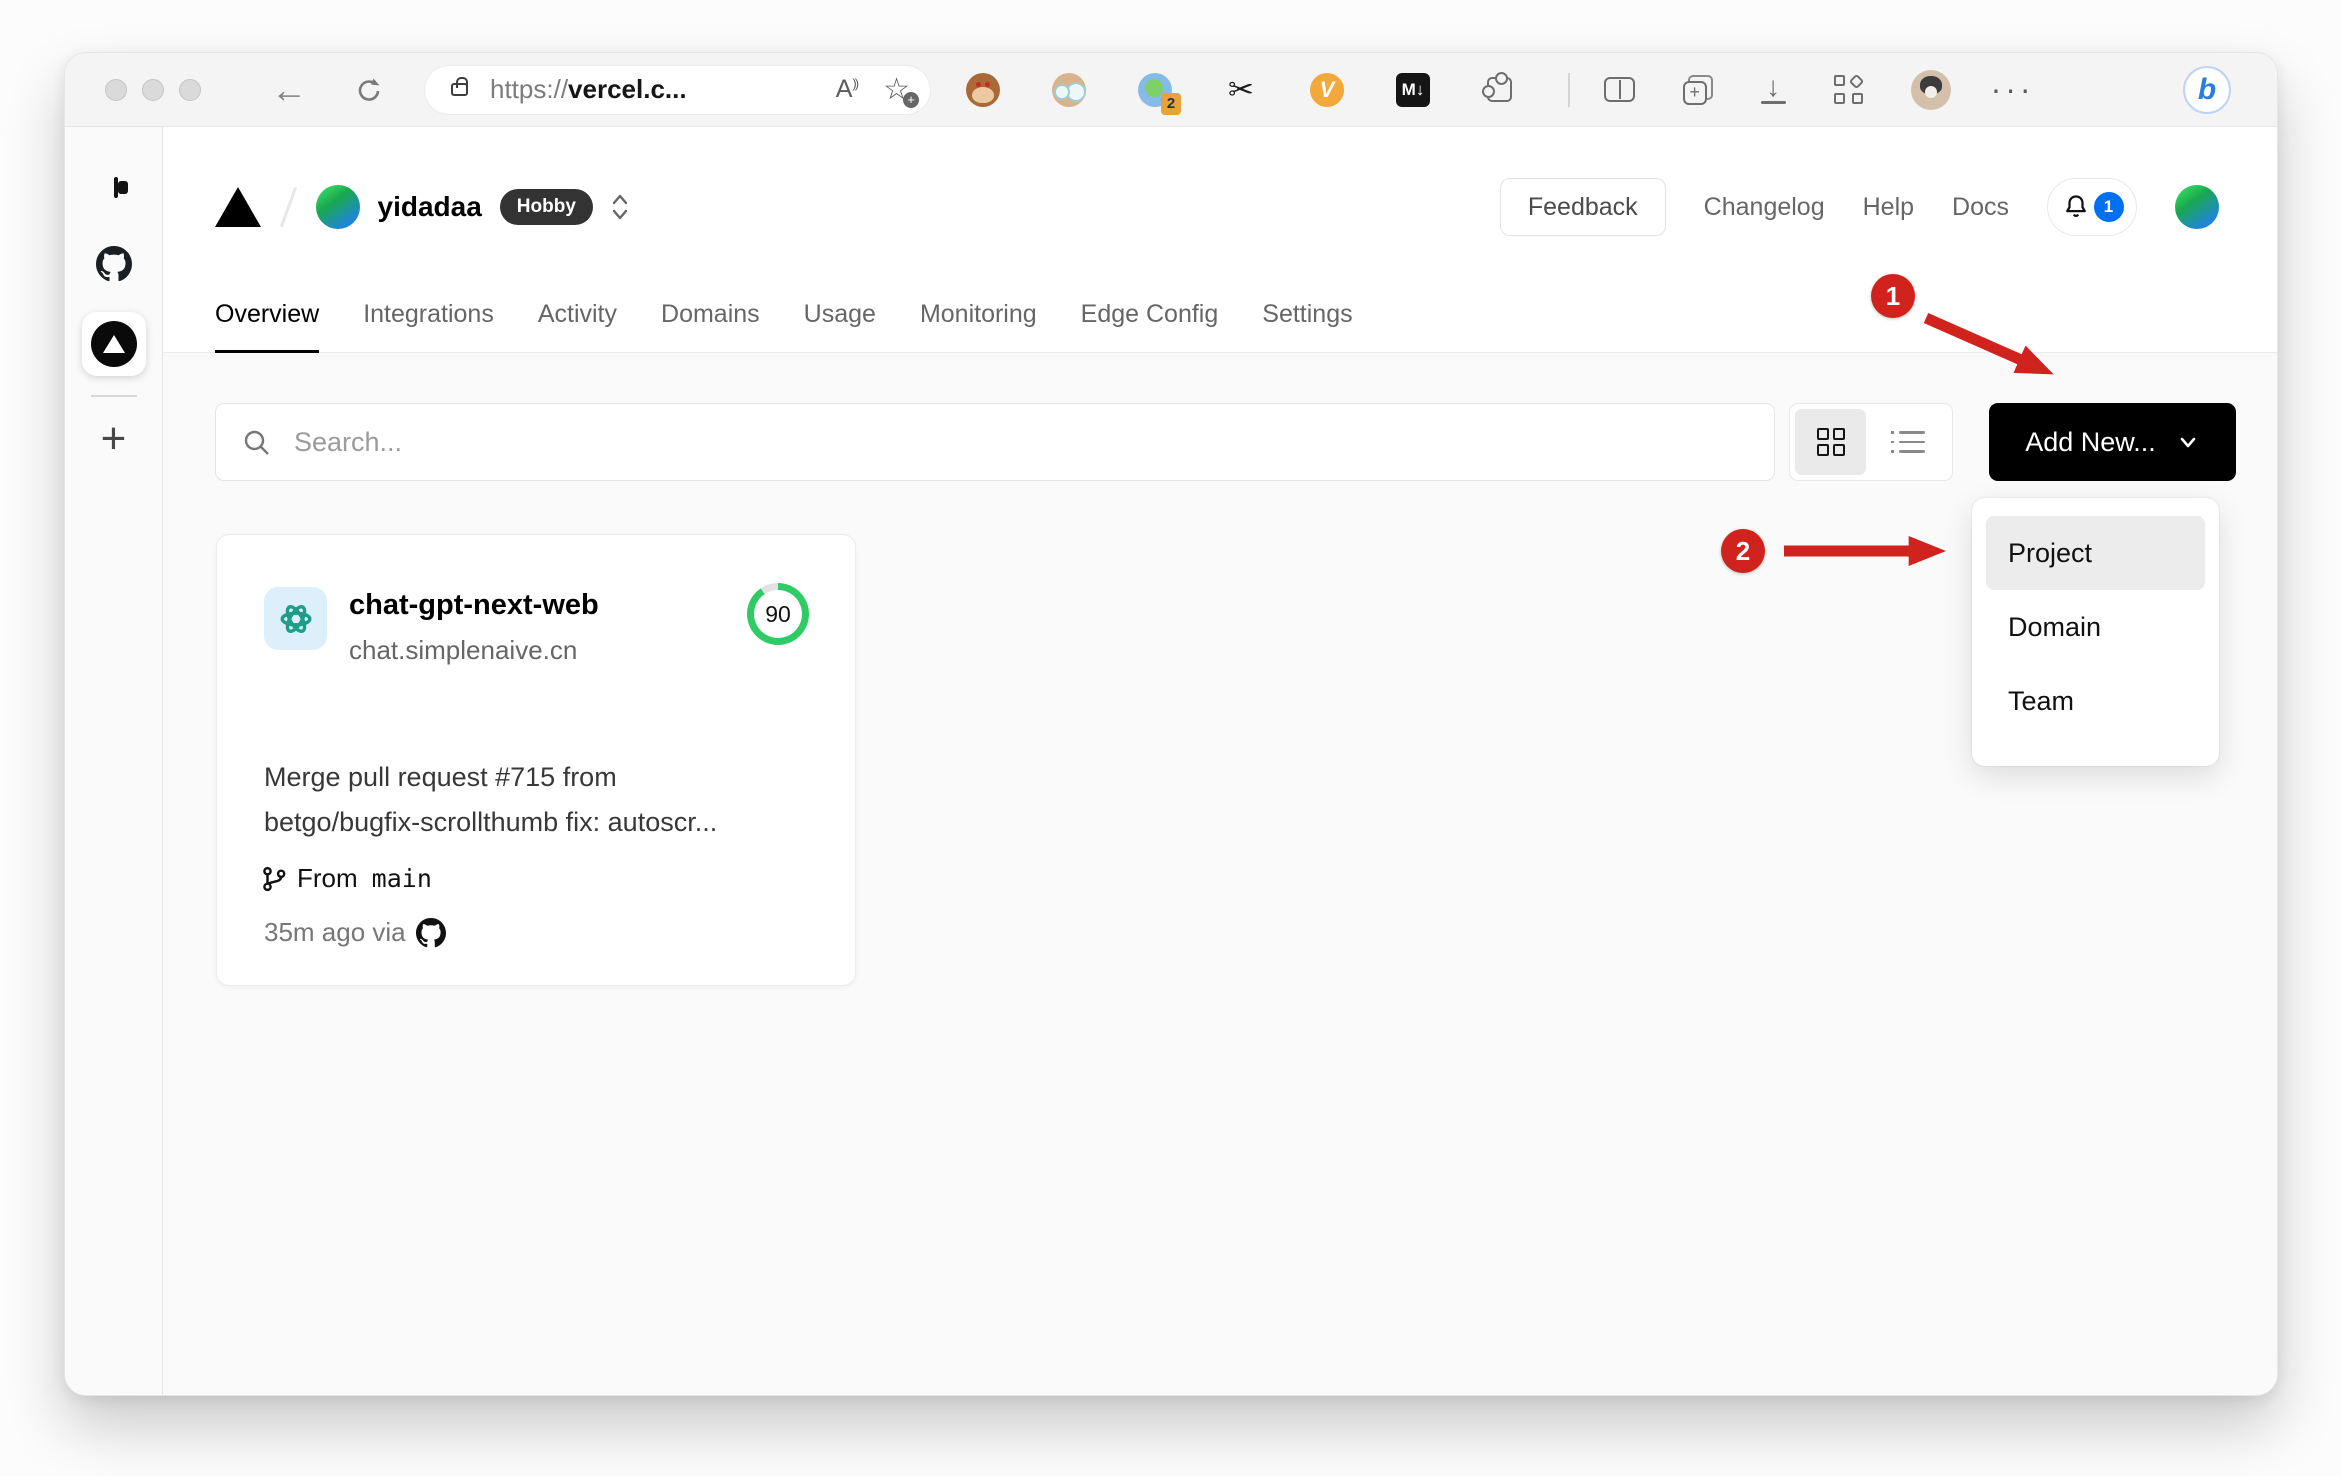 The width and height of the screenshot is (2342, 1476). Describe the element at coordinates (288, 207) in the screenshot. I see `breadcrumb-slash` at that location.